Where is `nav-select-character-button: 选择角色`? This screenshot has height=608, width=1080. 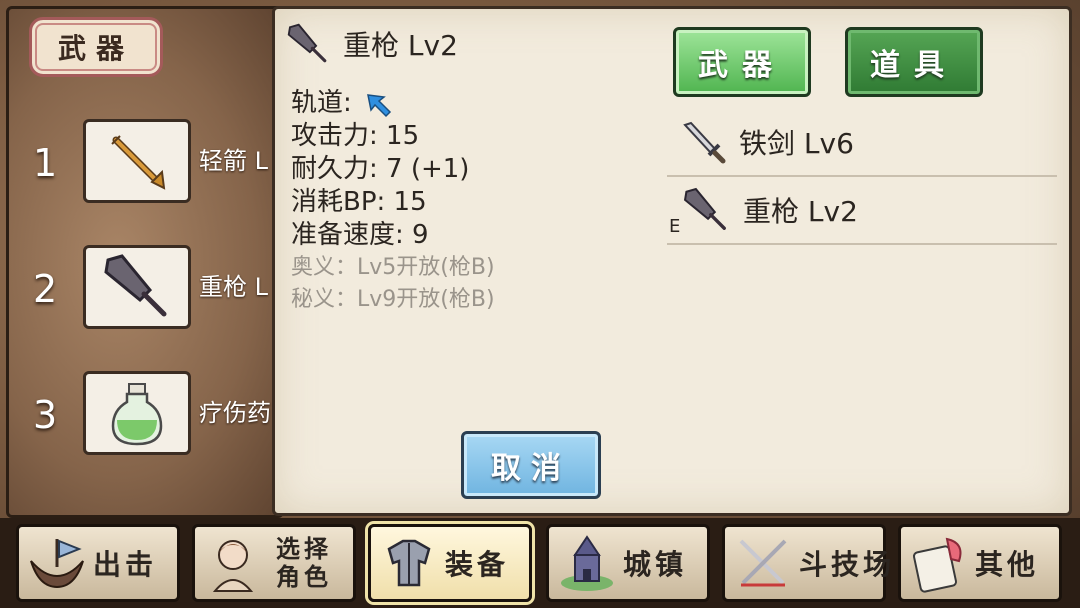
nav-select-character-button: 选择角色 is located at coordinates (274, 563).